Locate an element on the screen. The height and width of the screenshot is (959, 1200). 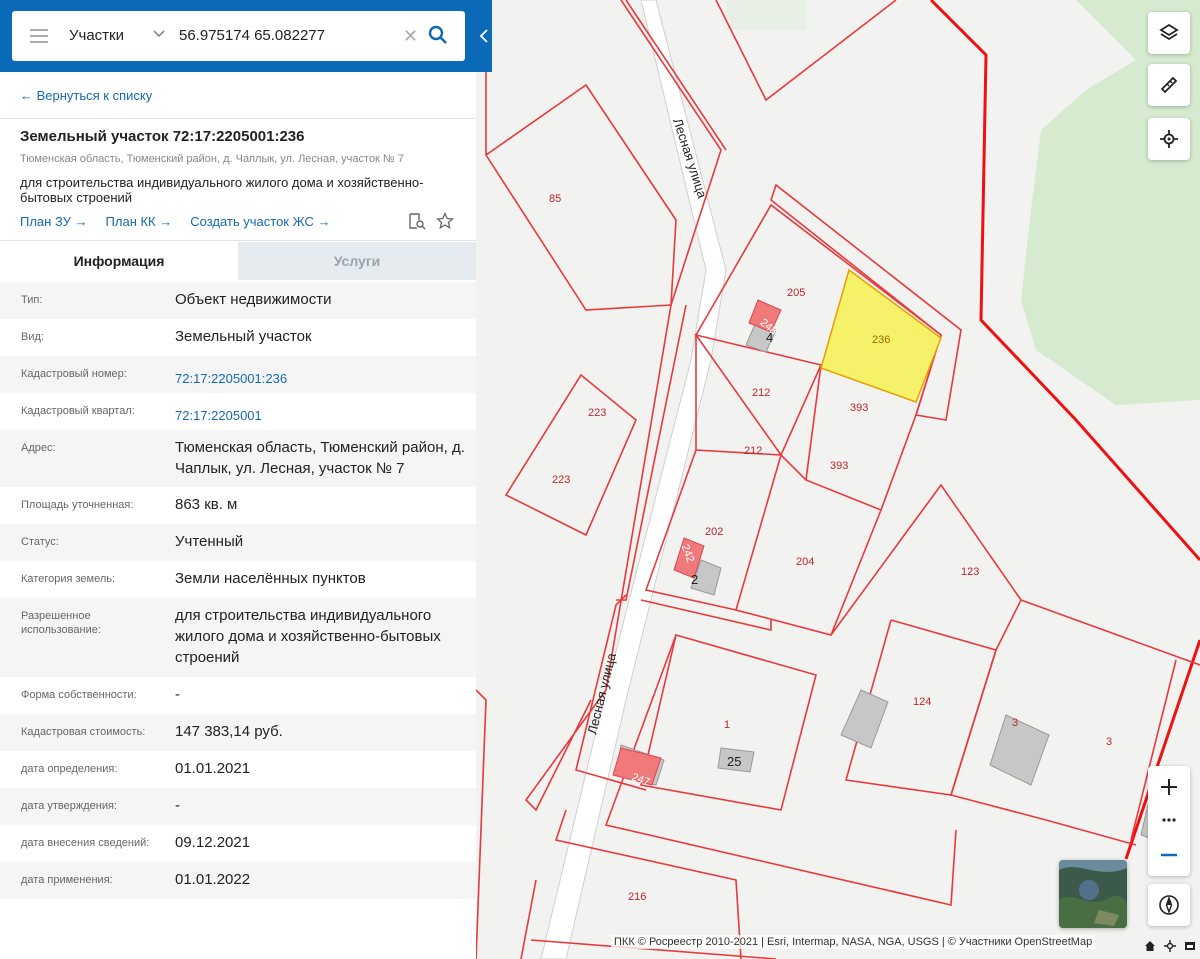
info-row-value: 147 383,14 руб. is located at coordinates (229, 731).